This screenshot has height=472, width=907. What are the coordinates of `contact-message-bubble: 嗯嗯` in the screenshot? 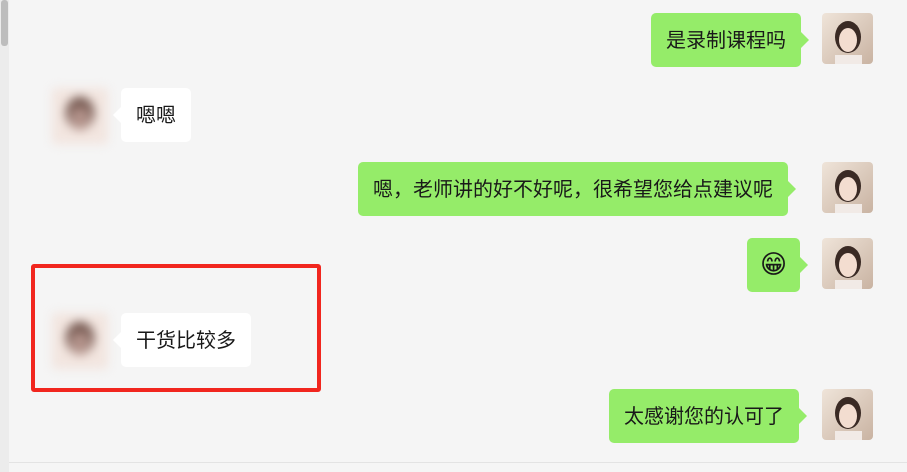 It's located at (152, 115).